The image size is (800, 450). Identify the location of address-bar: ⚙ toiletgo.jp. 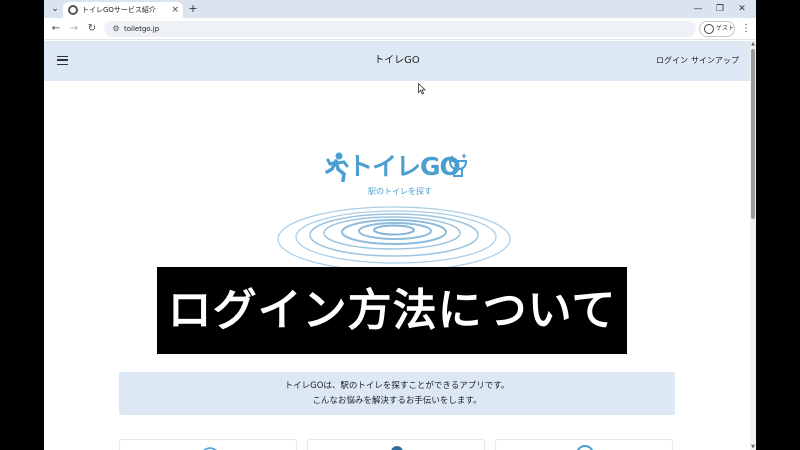
(400, 29).